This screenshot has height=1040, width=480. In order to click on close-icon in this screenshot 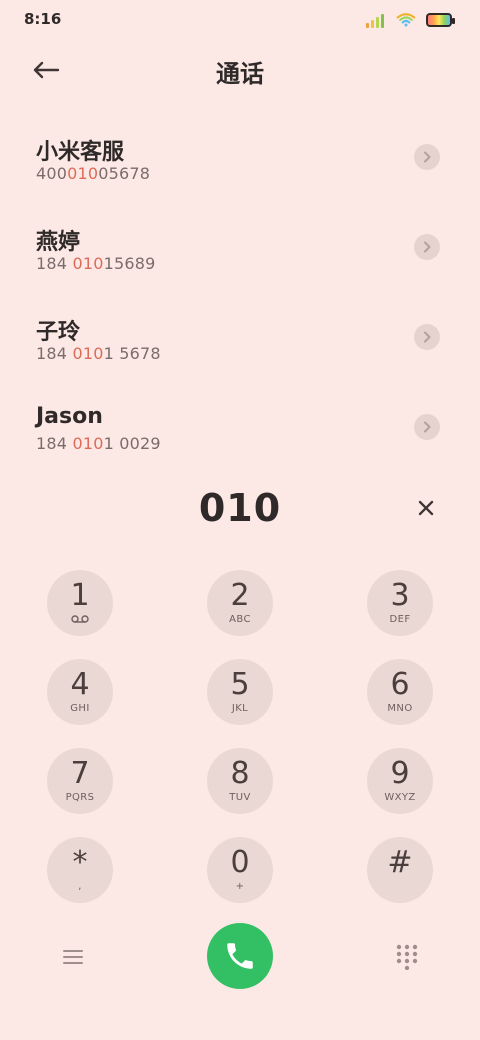, I will do `click(426, 508)`.